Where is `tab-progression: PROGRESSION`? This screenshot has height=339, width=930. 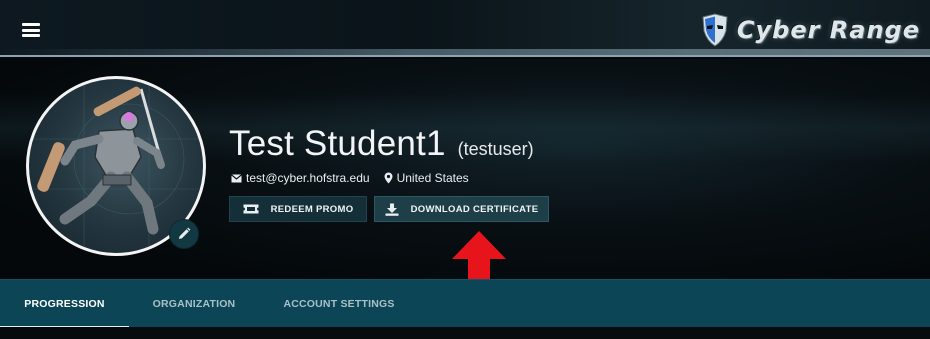
tab-progression: PROGRESSION is located at coordinates (64, 304).